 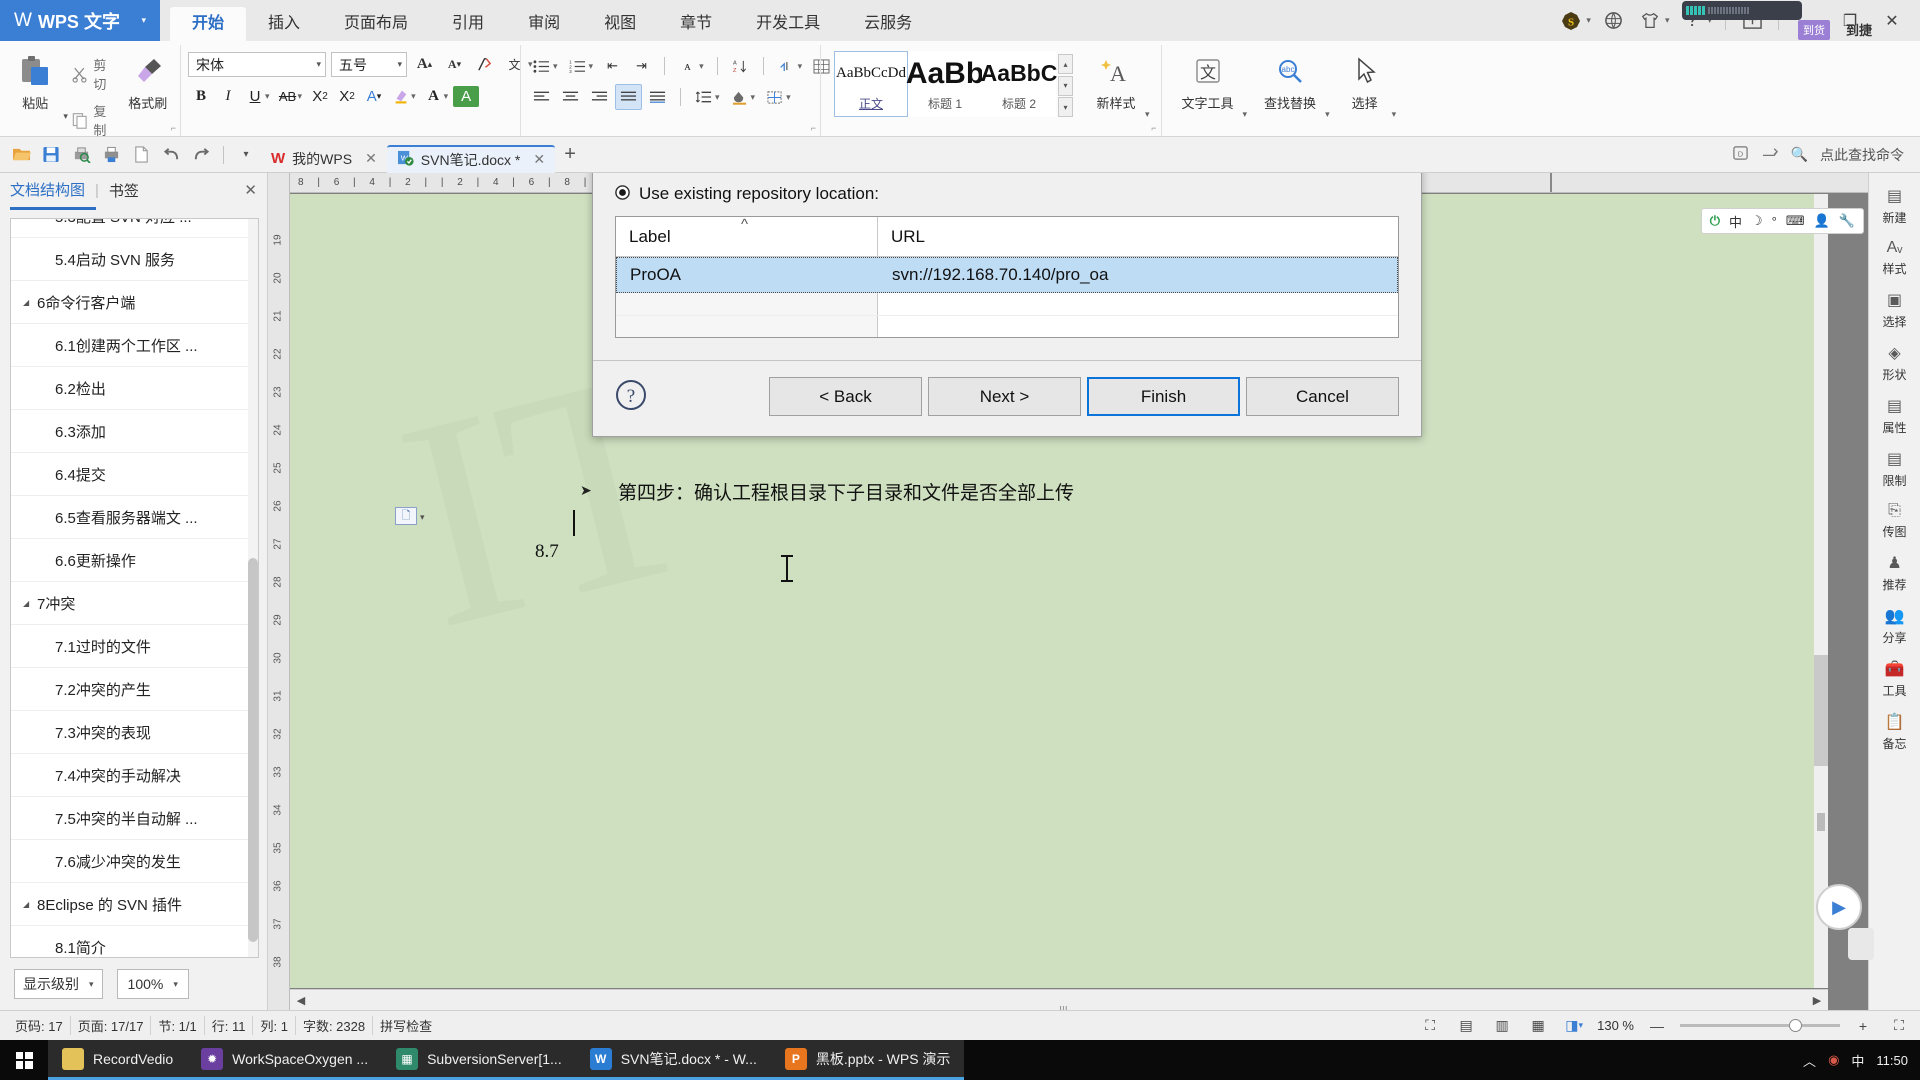 What do you see at coordinates (1019, 84) in the screenshot?
I see `style-card-heading2: AaBbC 标题 2` at bounding box center [1019, 84].